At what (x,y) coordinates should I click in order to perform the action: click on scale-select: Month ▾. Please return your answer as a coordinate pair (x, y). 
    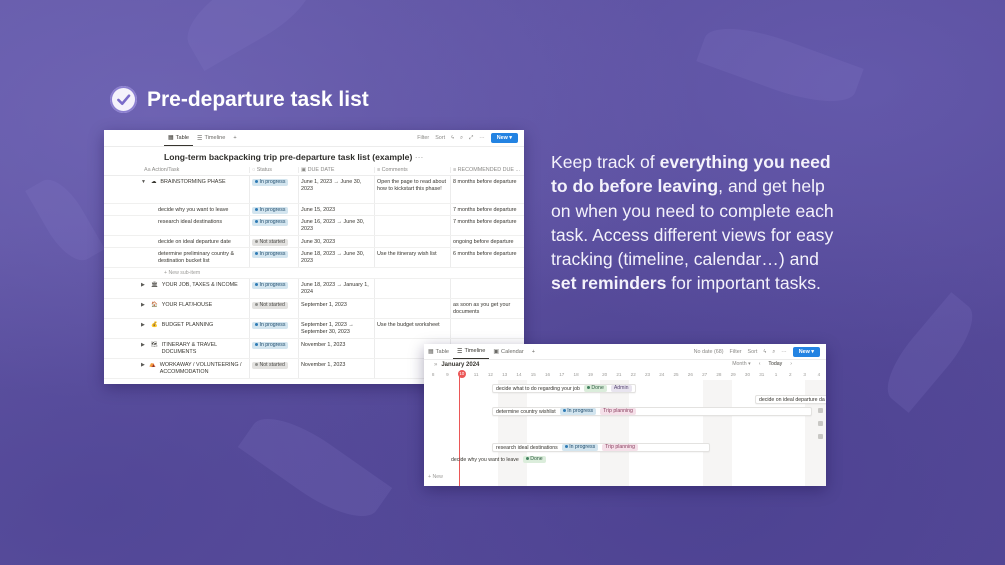
    Looking at the image, I should click on (741, 364).